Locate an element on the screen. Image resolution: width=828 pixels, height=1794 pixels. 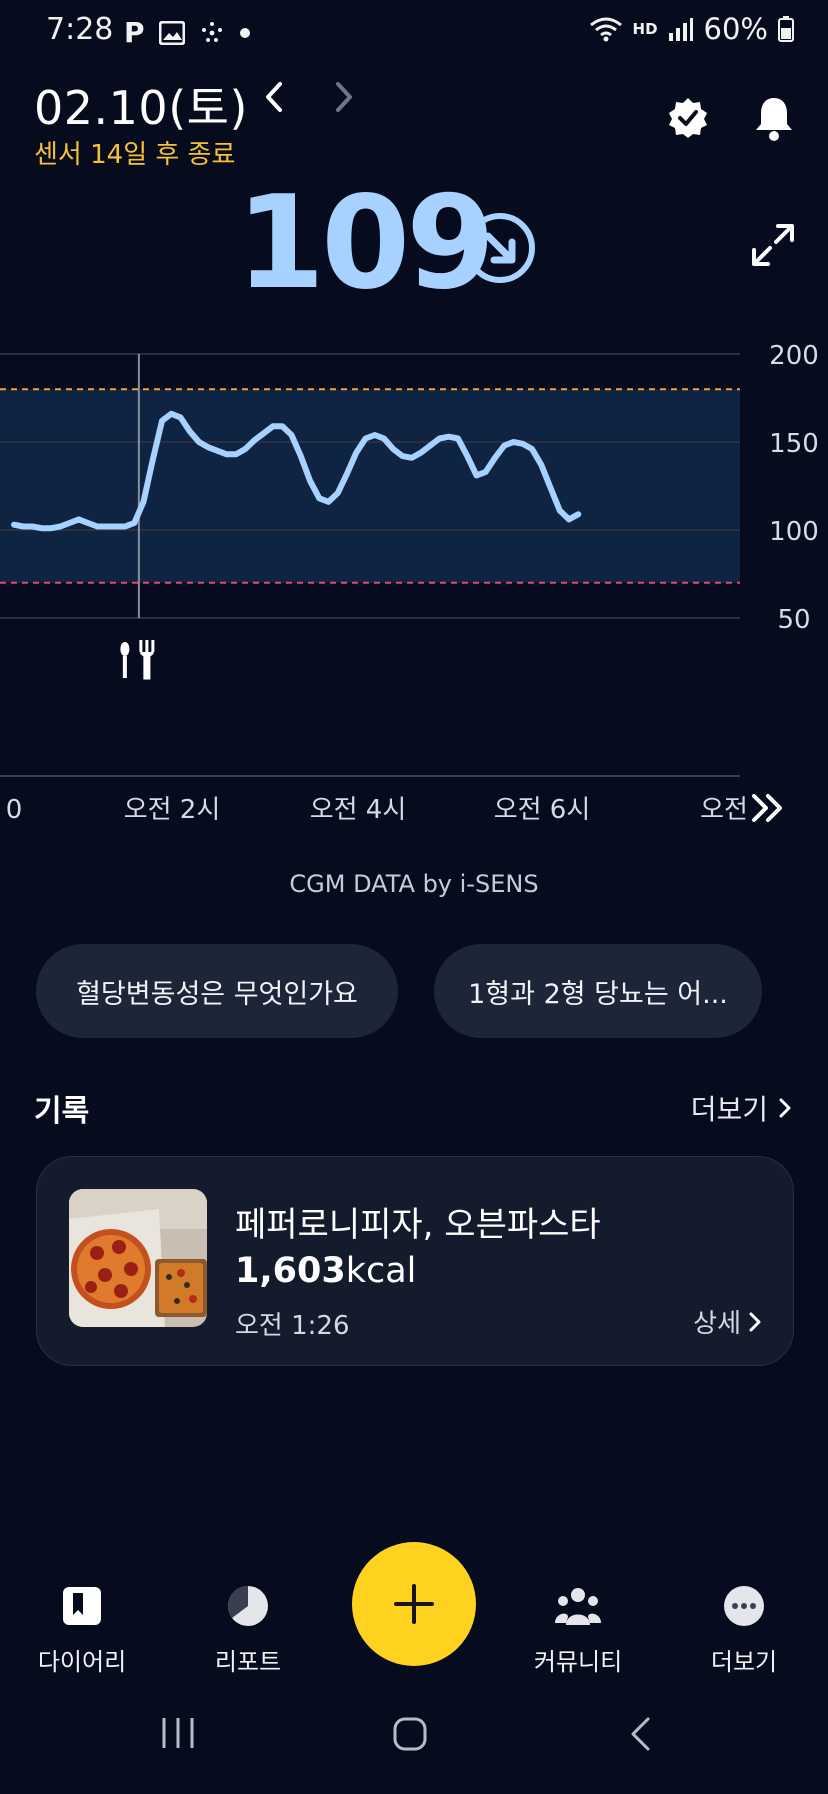
recents-icon is located at coordinates (178, 1733).